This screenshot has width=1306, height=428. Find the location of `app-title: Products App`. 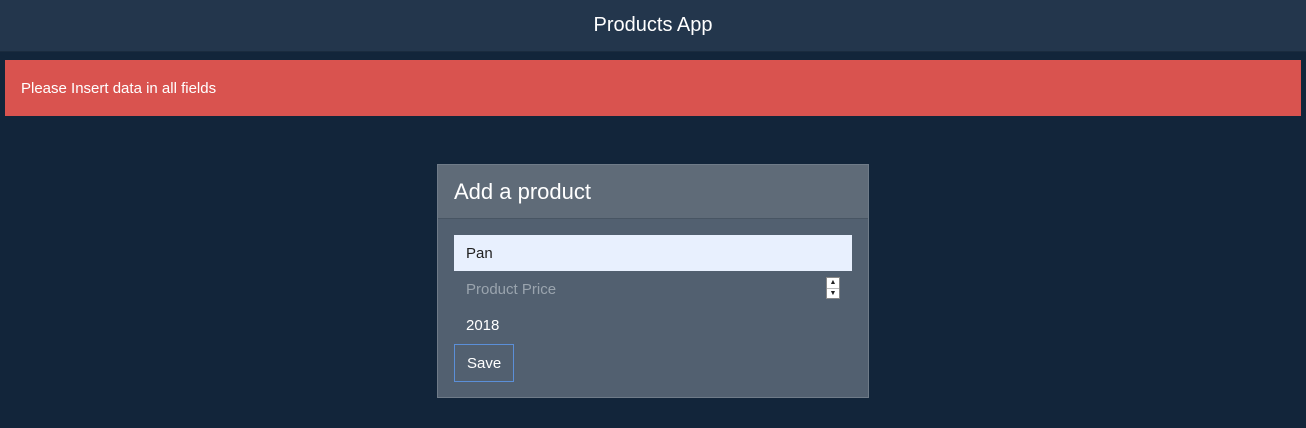

app-title: Products App is located at coordinates (653, 25).